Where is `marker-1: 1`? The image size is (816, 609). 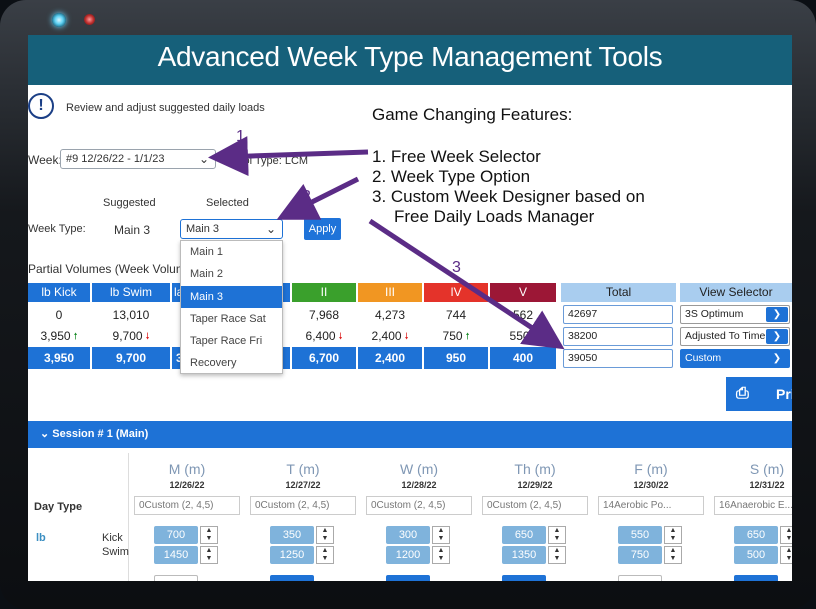
marker-1: 1 is located at coordinates (240, 136).